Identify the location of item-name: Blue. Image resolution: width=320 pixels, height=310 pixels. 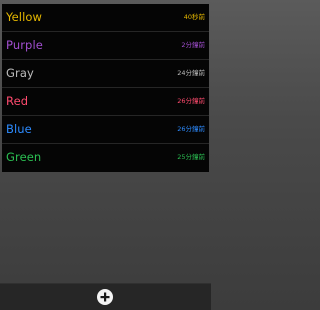
(19, 129).